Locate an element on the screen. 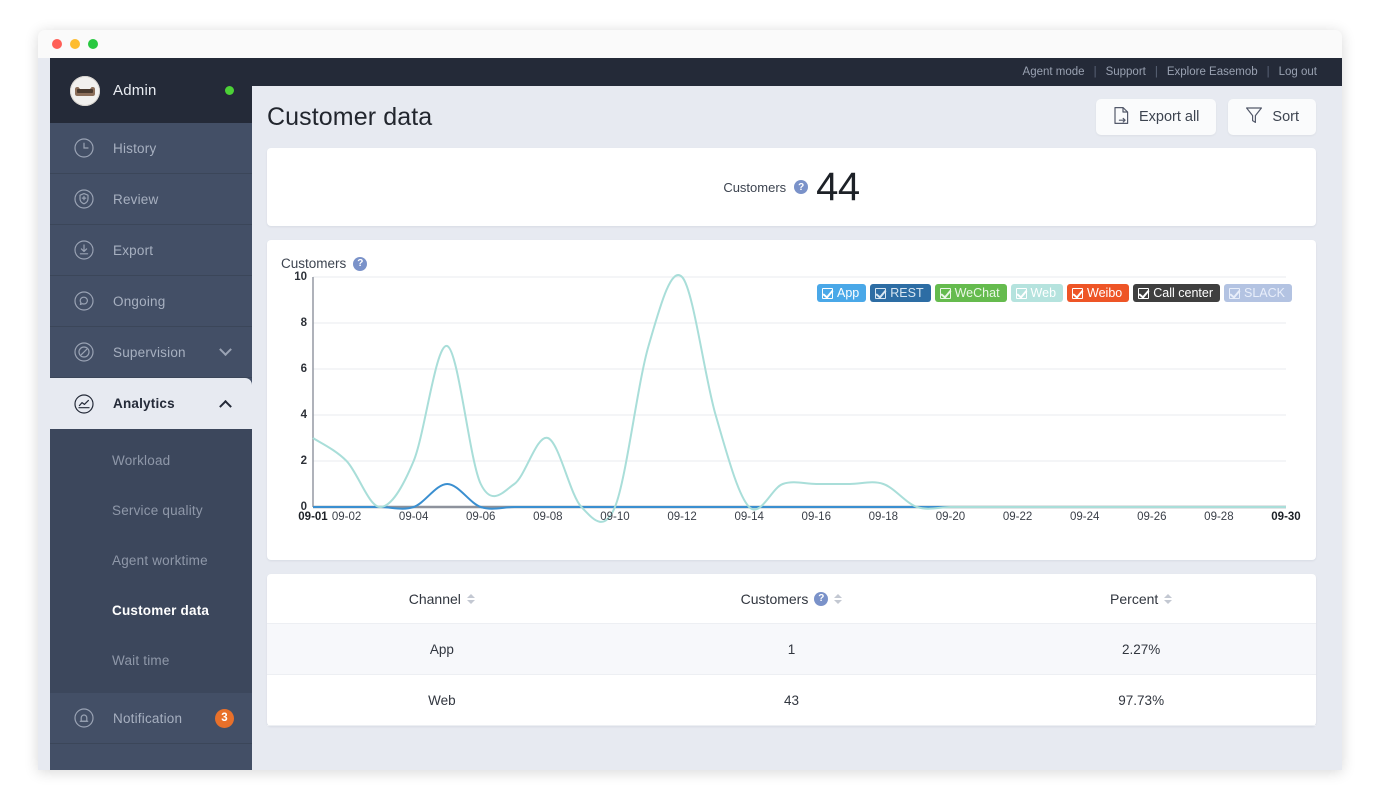 This screenshot has height=810, width=1380. sidebar-user-header: Admin is located at coordinates (151, 90).